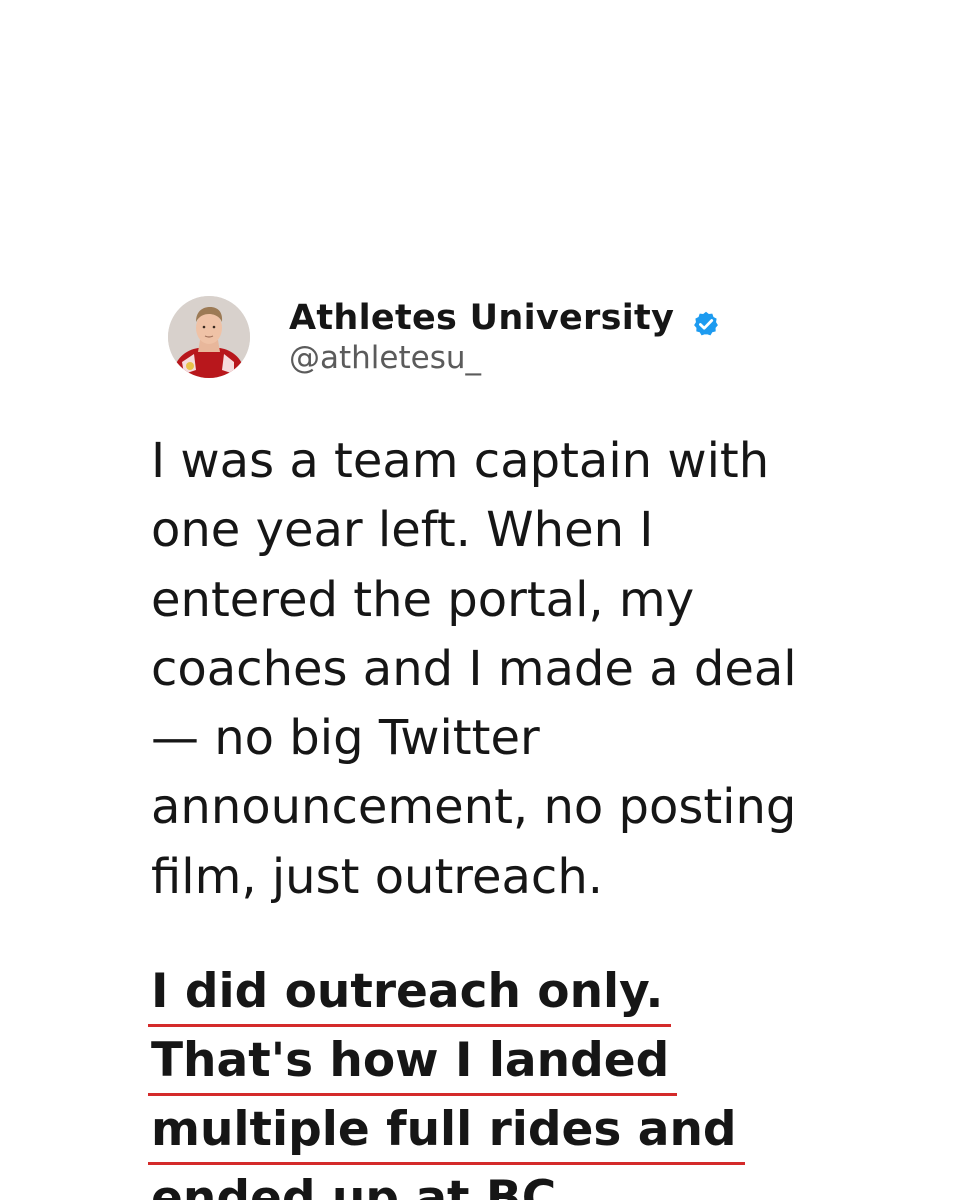 Image resolution: width=960 pixels, height=1200 pixels. Describe the element at coordinates (410, 992) in the screenshot. I see `emphasis-line-text: I did outreach only.` at that location.